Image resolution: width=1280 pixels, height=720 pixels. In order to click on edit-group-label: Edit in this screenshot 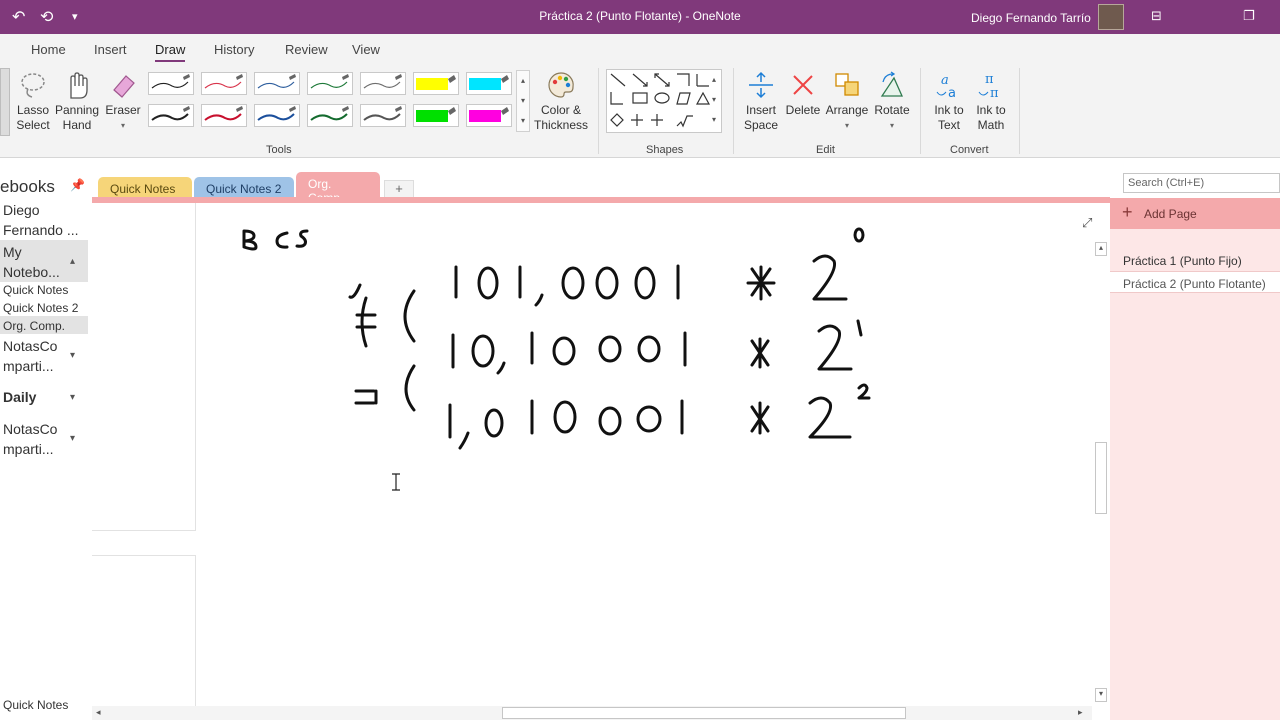, I will do `click(825, 150)`.